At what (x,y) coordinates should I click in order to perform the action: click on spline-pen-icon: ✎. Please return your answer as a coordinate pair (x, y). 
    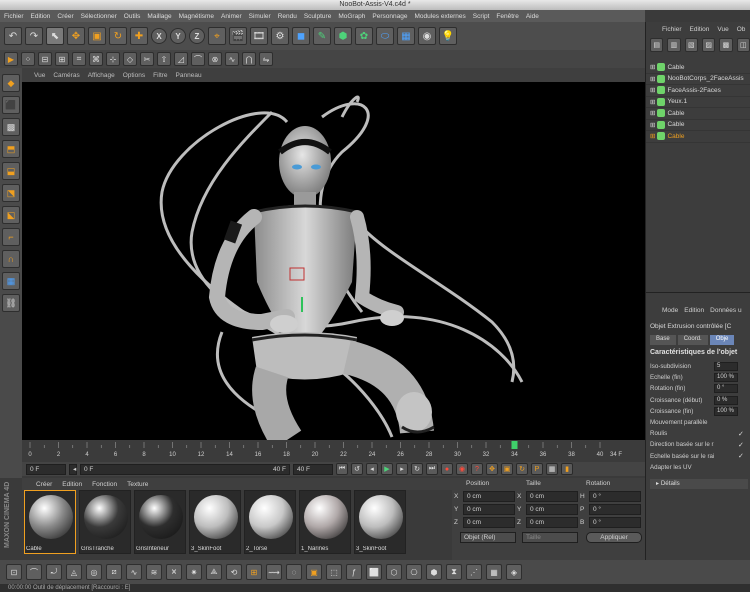
    Looking at the image, I should click on (322, 36).